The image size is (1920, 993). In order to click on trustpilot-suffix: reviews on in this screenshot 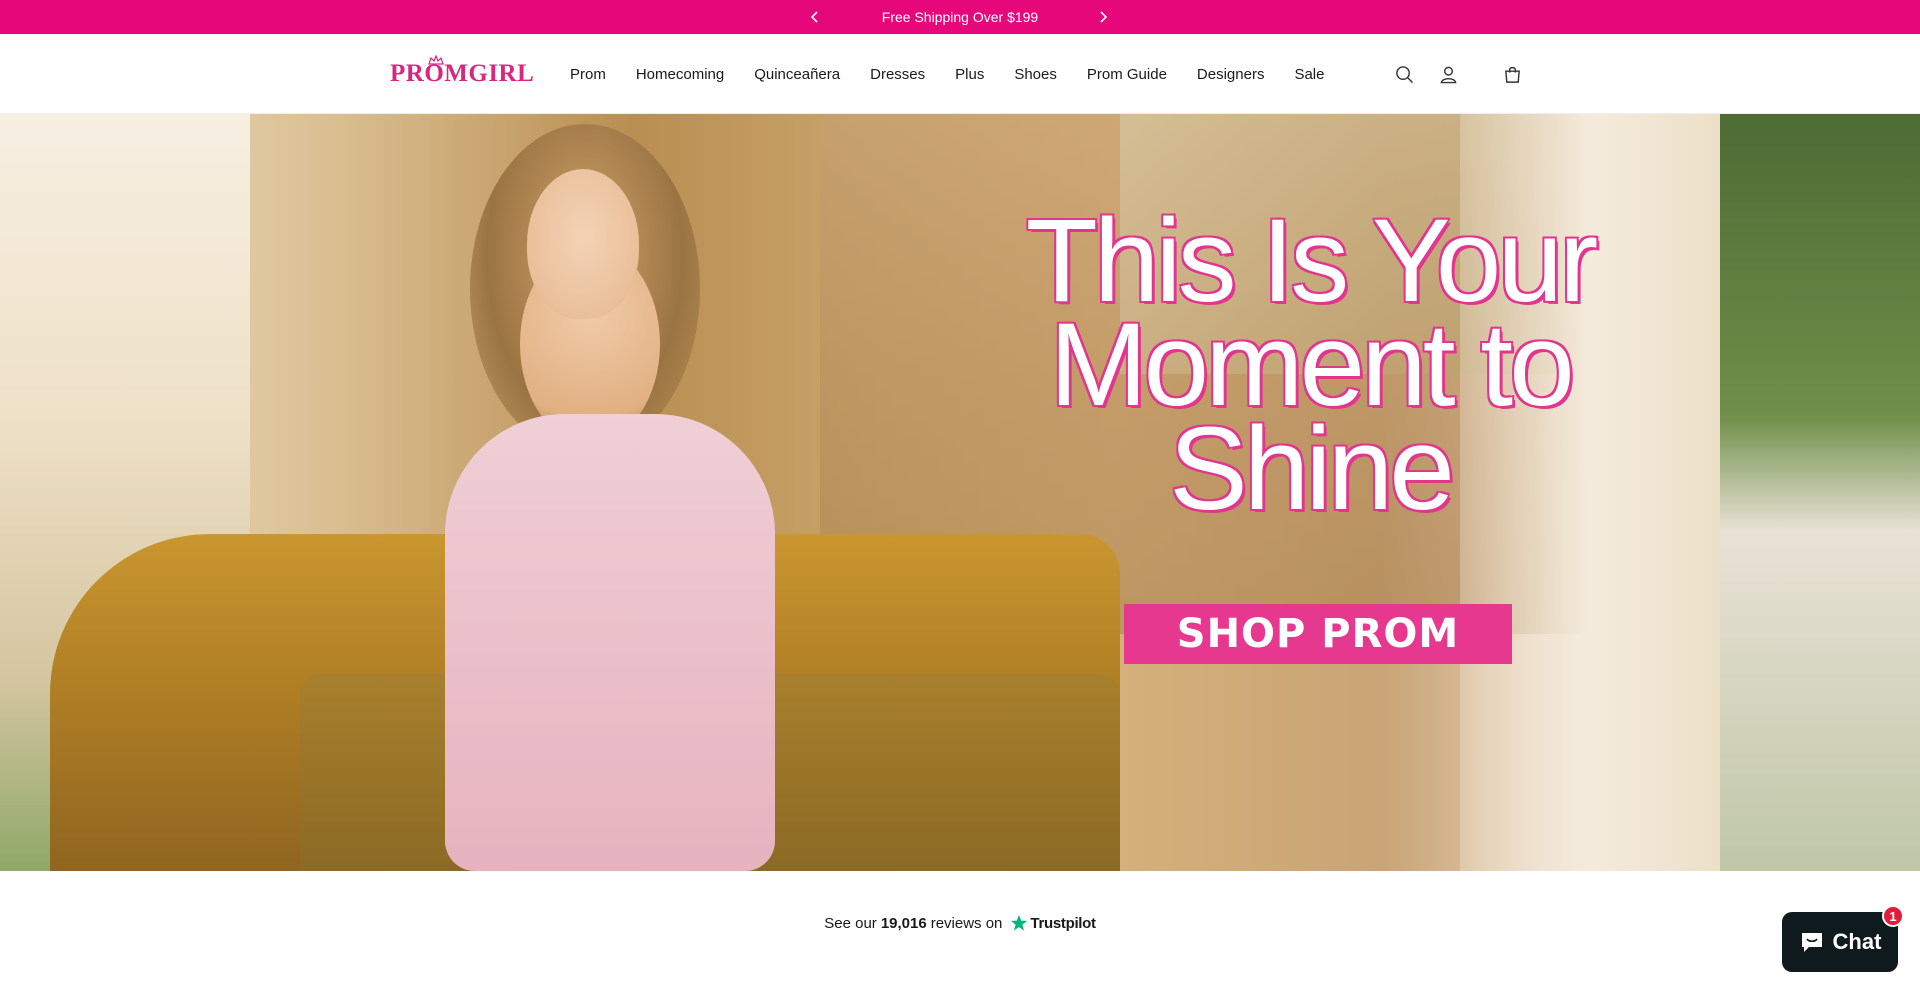, I will do `click(966, 923)`.